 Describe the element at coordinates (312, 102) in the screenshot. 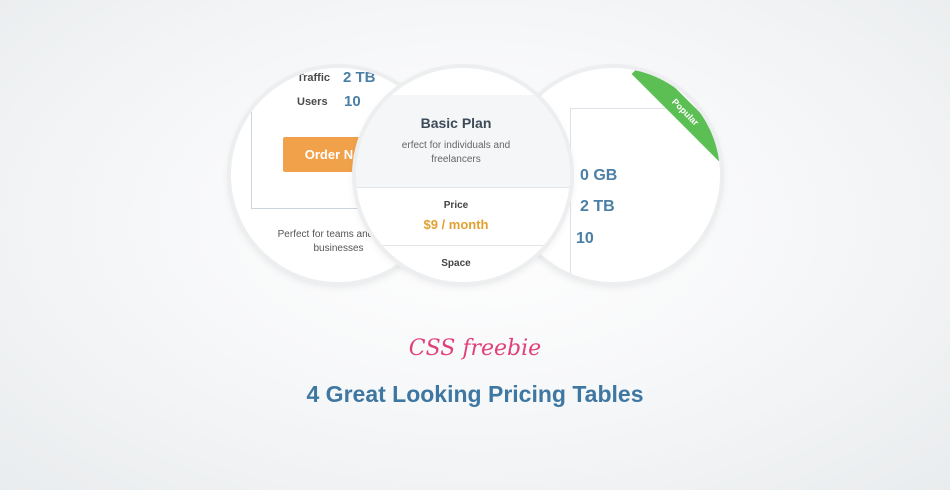

I see `users-label: Users` at that location.